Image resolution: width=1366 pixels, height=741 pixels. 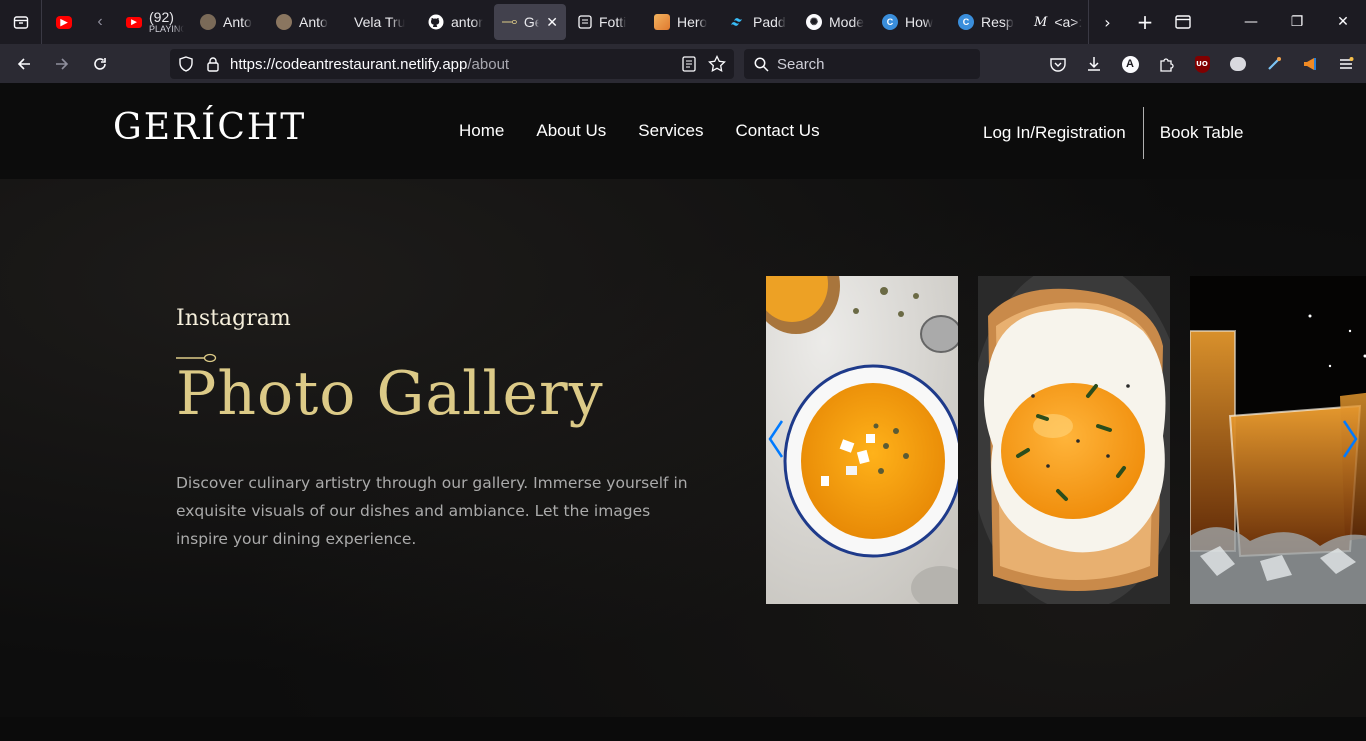 What do you see at coordinates (1274, 64) in the screenshot?
I see `colorpicker-button` at bounding box center [1274, 64].